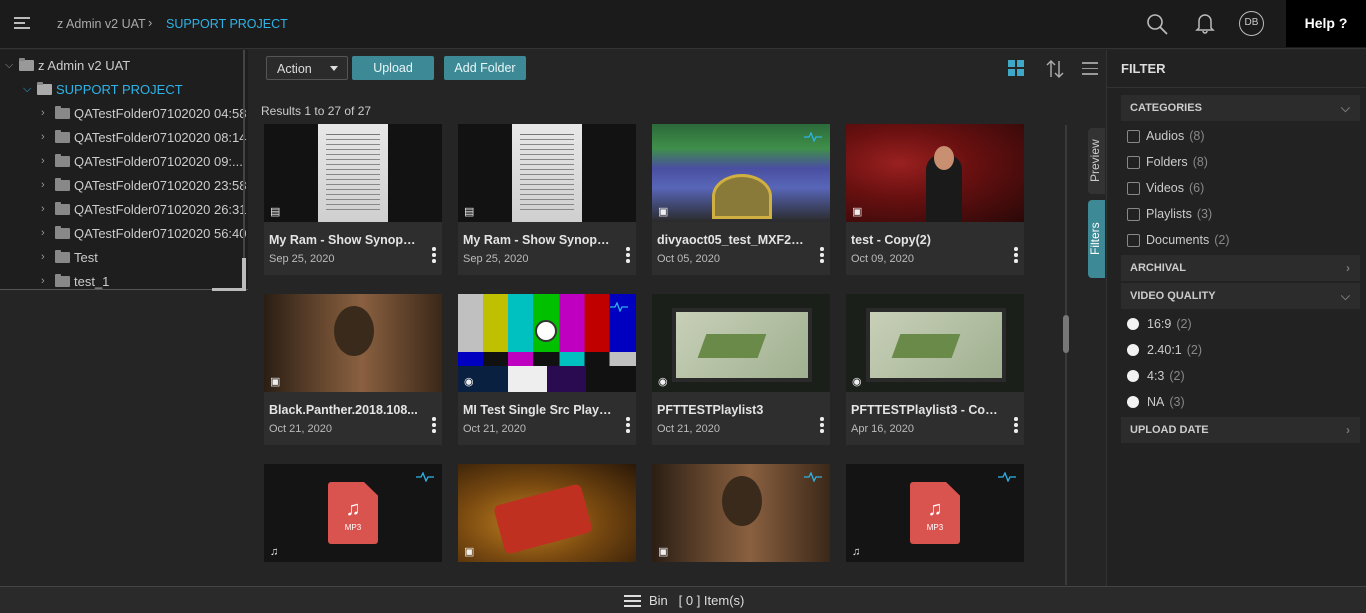  Describe the element at coordinates (1096, 161) in the screenshot. I see `tab-preview: Preview` at that location.